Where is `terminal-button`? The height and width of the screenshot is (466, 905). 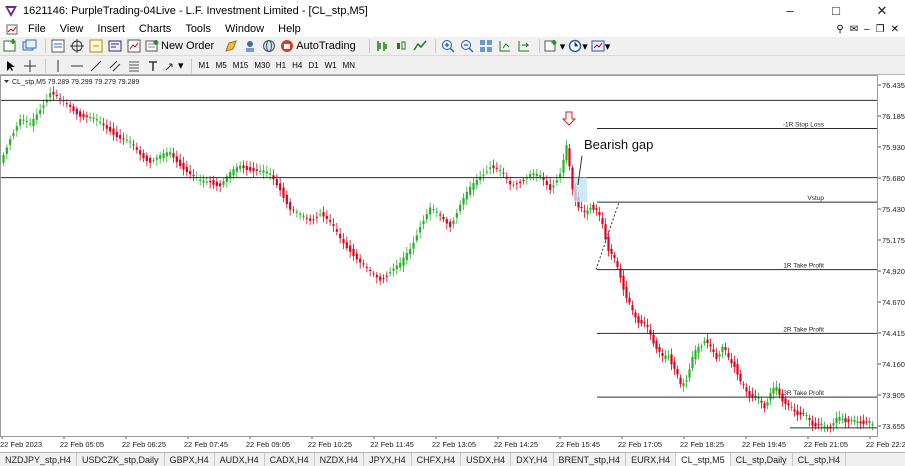
terminal-button is located at coordinates (115, 46).